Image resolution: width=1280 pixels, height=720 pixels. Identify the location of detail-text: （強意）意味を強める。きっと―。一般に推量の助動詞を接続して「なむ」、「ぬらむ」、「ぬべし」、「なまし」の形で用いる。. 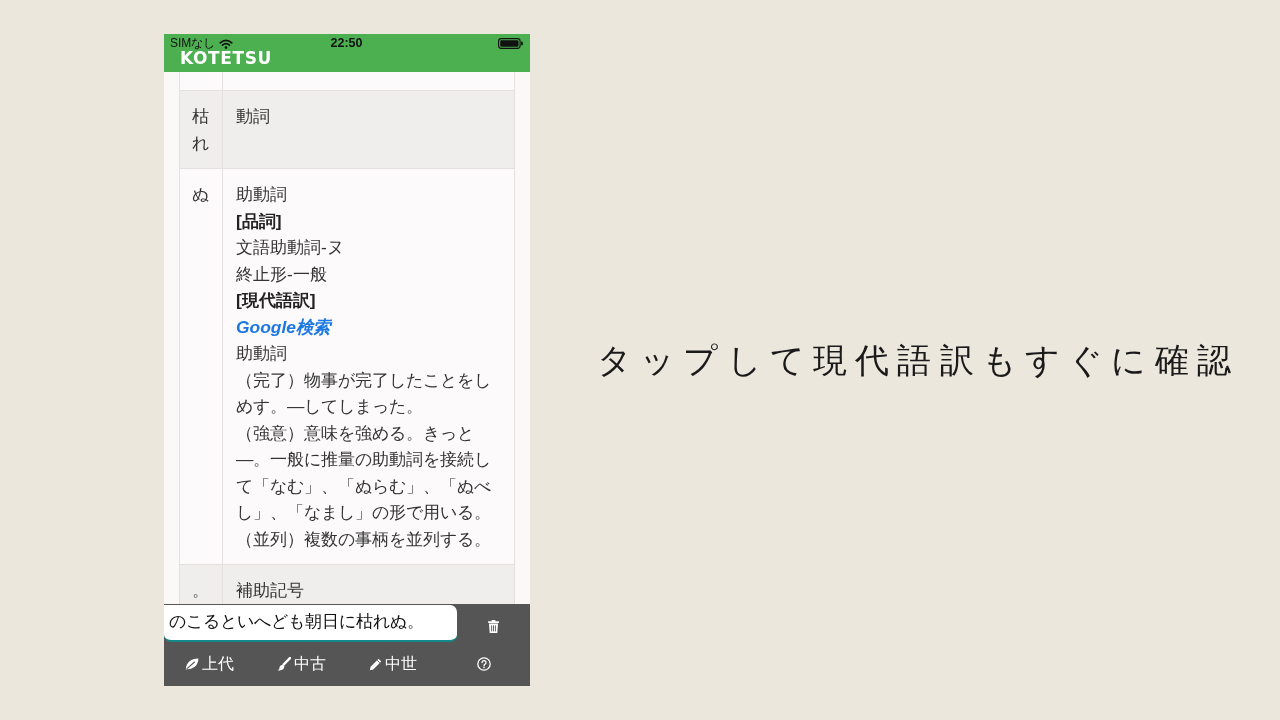
(364, 472).